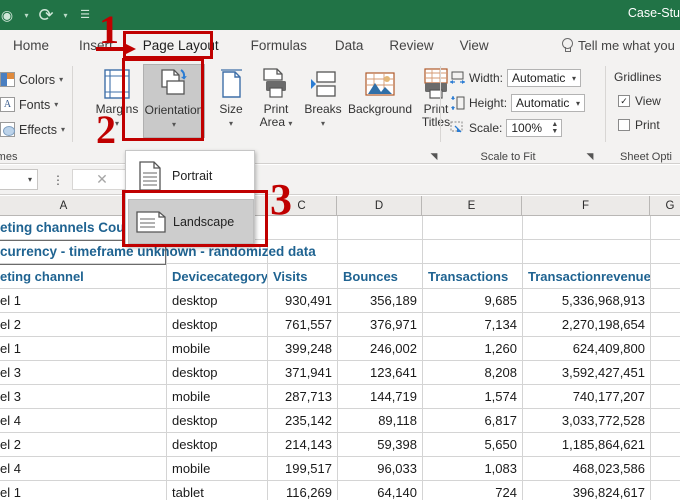  I want to click on customize-qat-icon: ☰, so click(85, 15).